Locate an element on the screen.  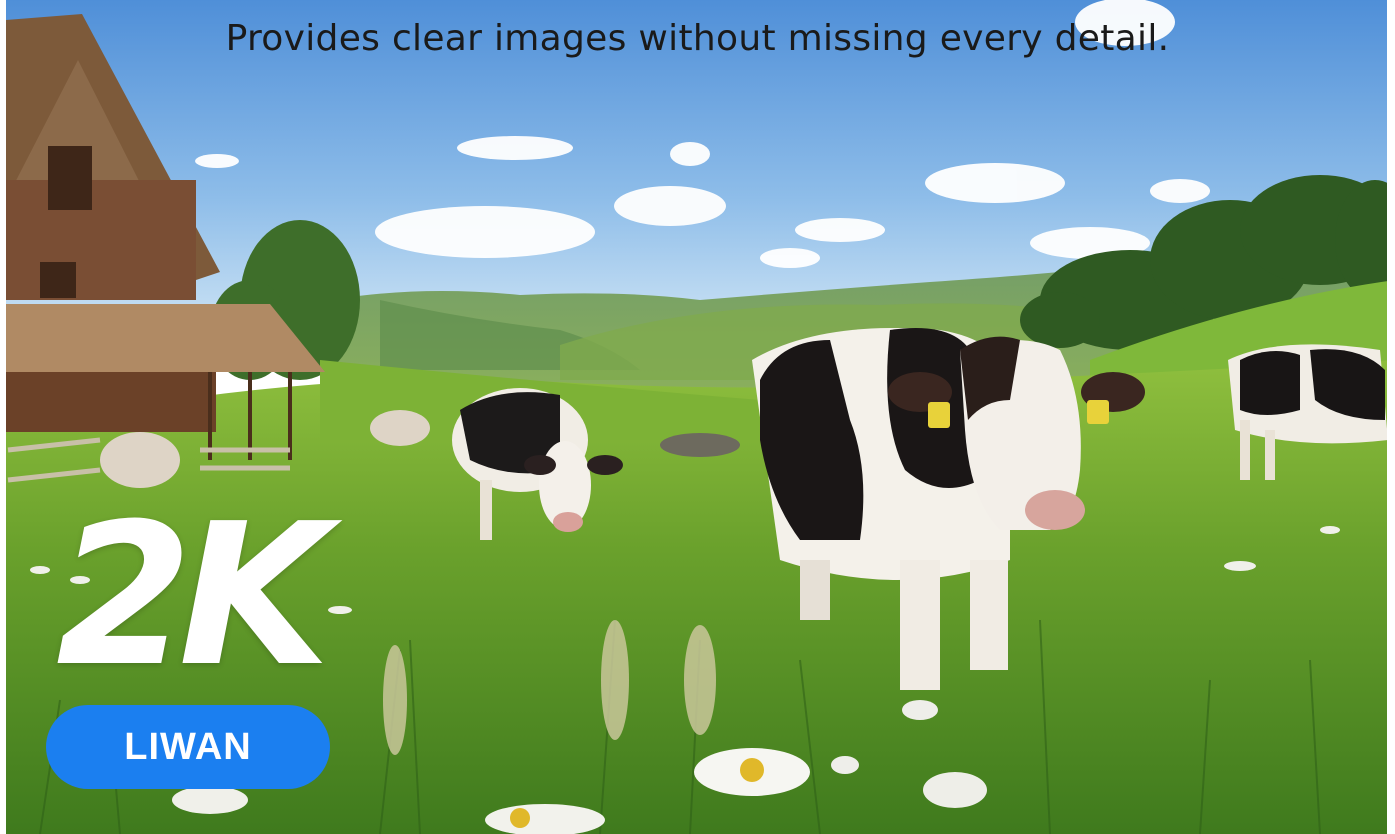
brand-name: LIWAN is located at coordinates (188, 746).